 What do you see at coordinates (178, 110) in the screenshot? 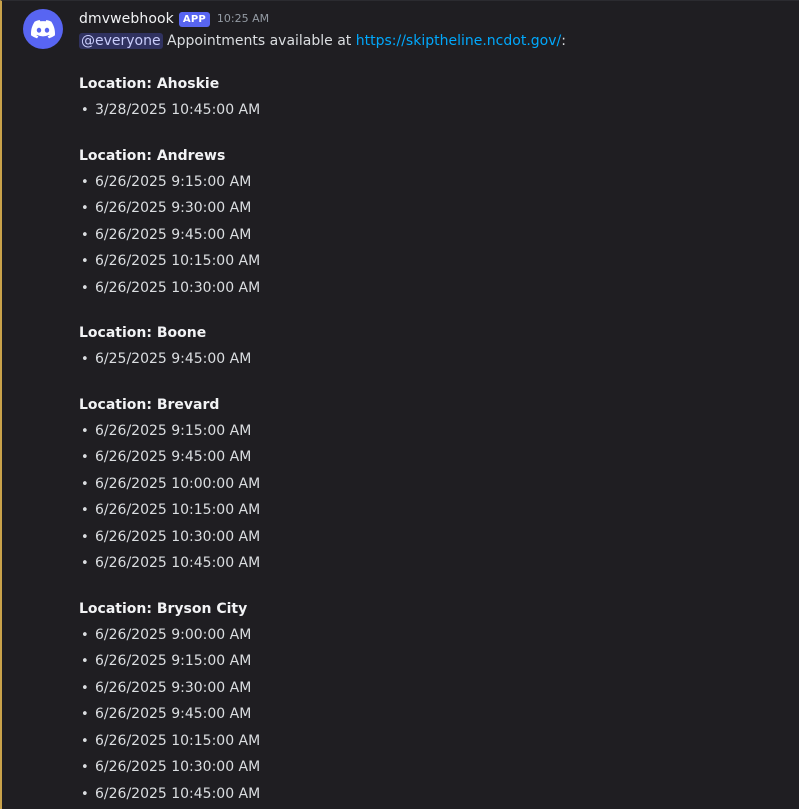
I see `slot-time: 3/28/2025 10:45:00 AM` at bounding box center [178, 110].